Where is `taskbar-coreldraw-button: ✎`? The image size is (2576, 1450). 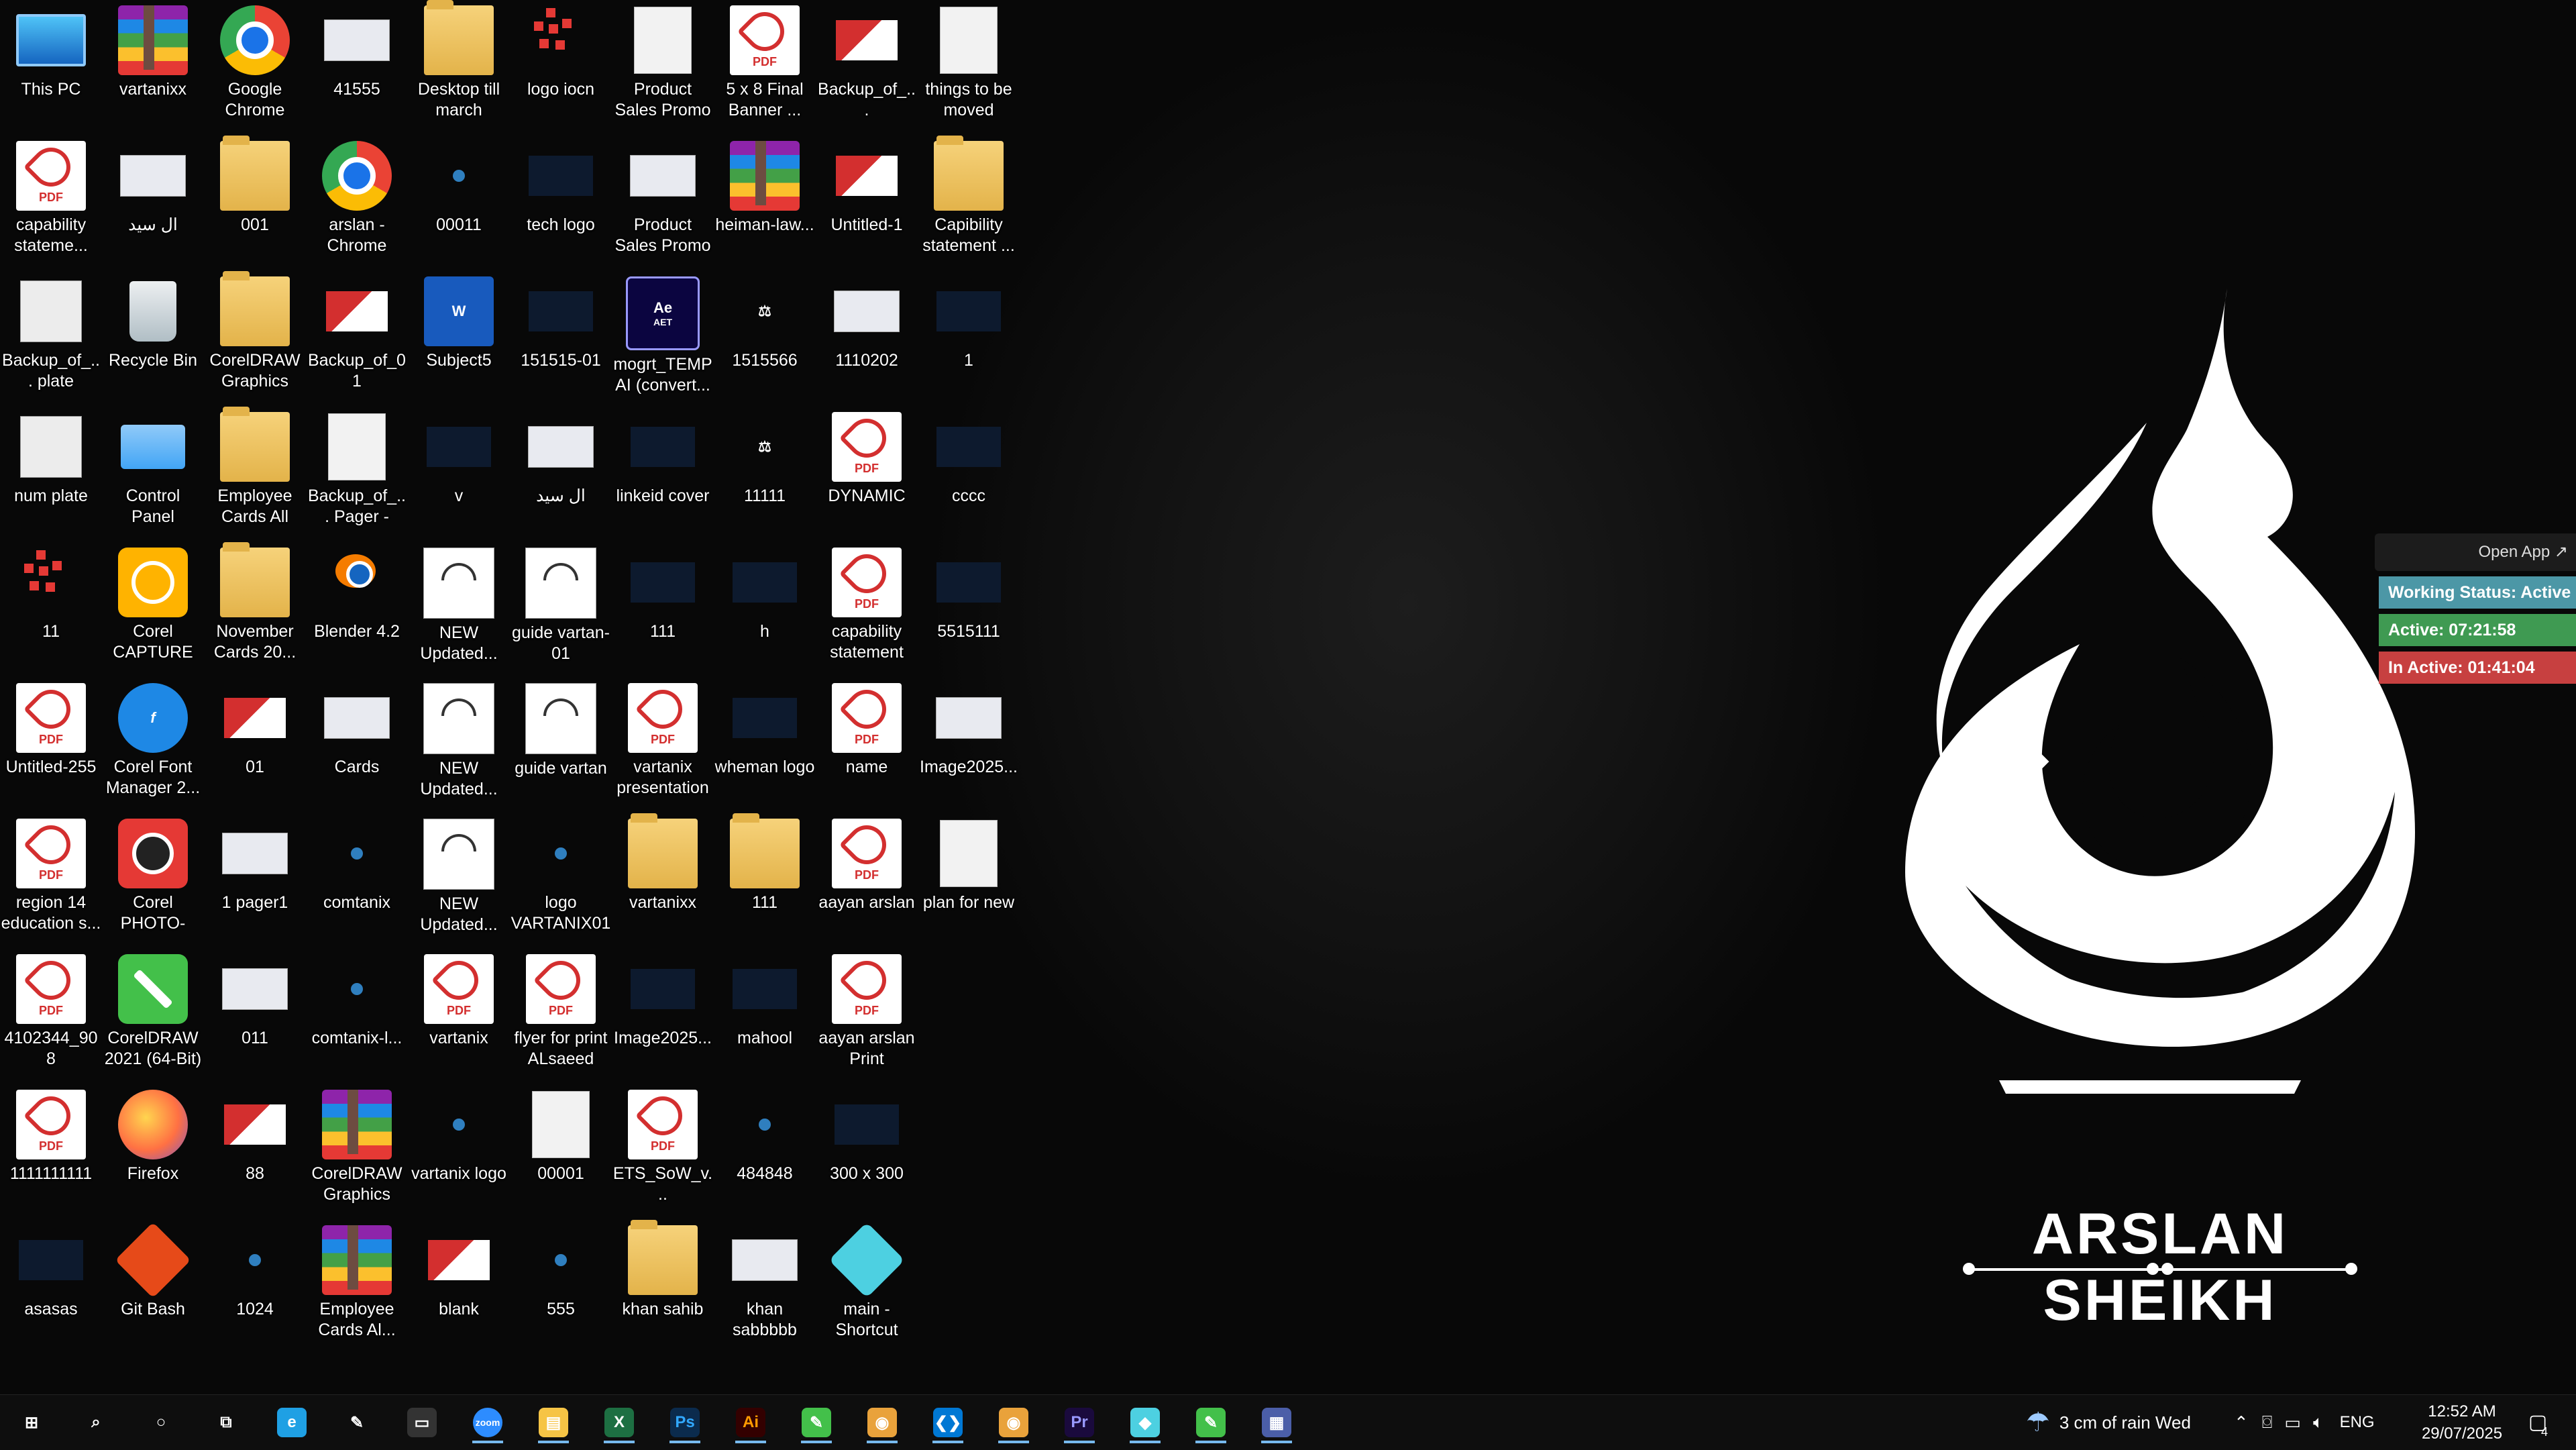 taskbar-coreldraw-button: ✎ is located at coordinates (816, 1422).